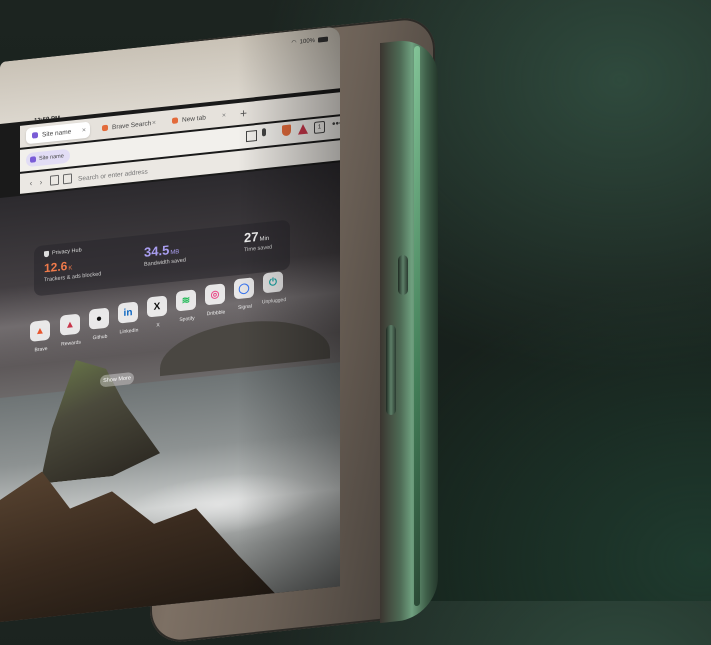  I want to click on brave-glyph: ▲, so click(40, 330).